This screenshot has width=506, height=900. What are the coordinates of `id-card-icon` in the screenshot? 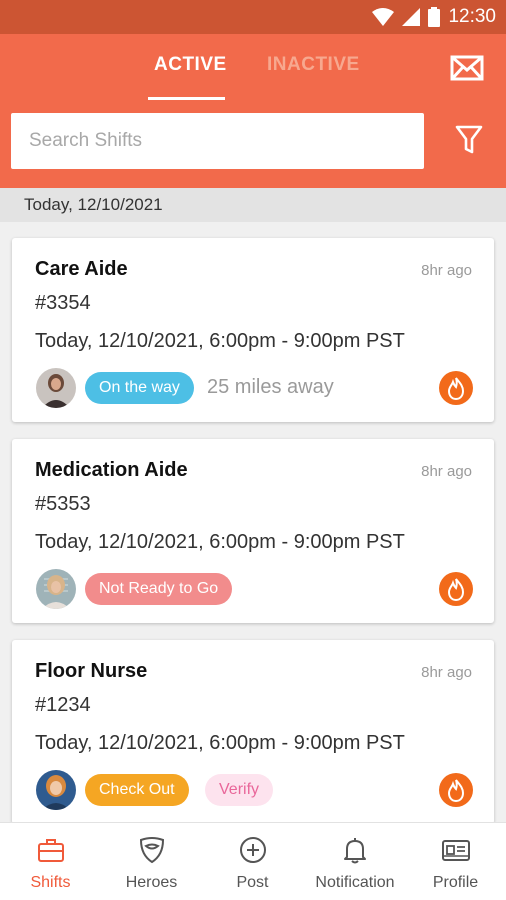 It's located at (455, 850).